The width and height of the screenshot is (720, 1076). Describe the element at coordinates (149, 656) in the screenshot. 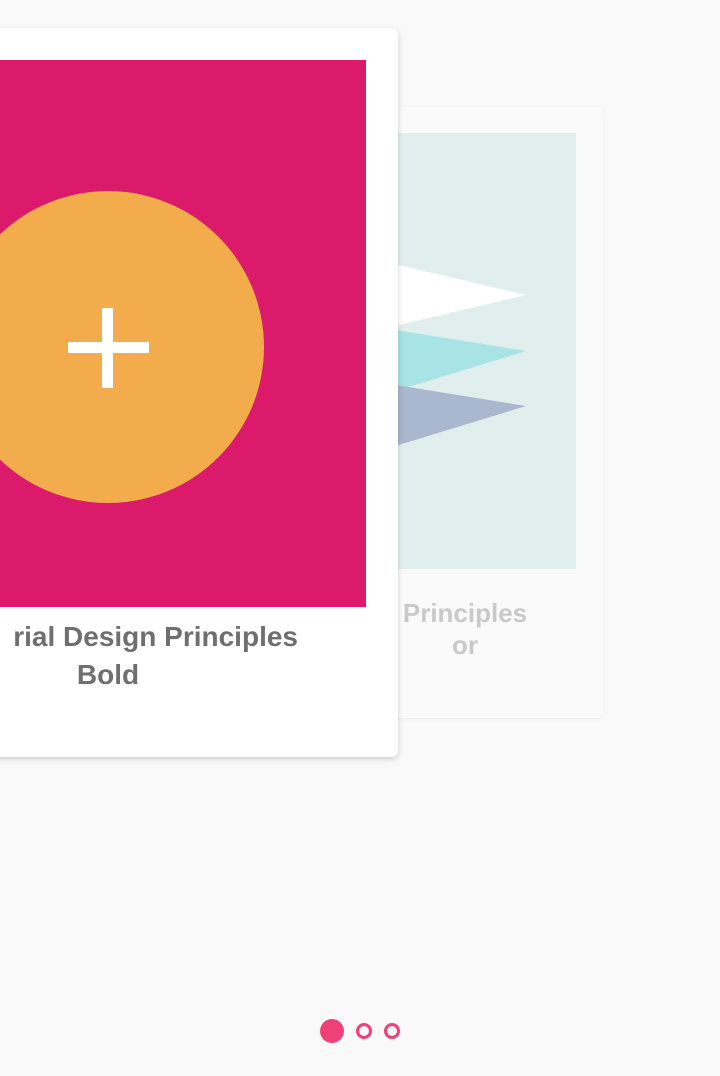

I see `card-title: rial Design Principles Bold` at that location.